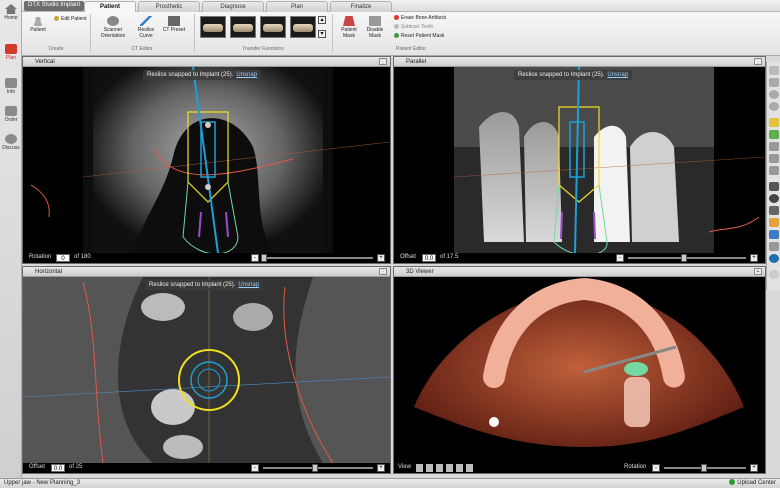 The height and width of the screenshot is (488, 780). What do you see at coordinates (11, 114) in the screenshot?
I see `nav-order: Order` at bounding box center [11, 114].